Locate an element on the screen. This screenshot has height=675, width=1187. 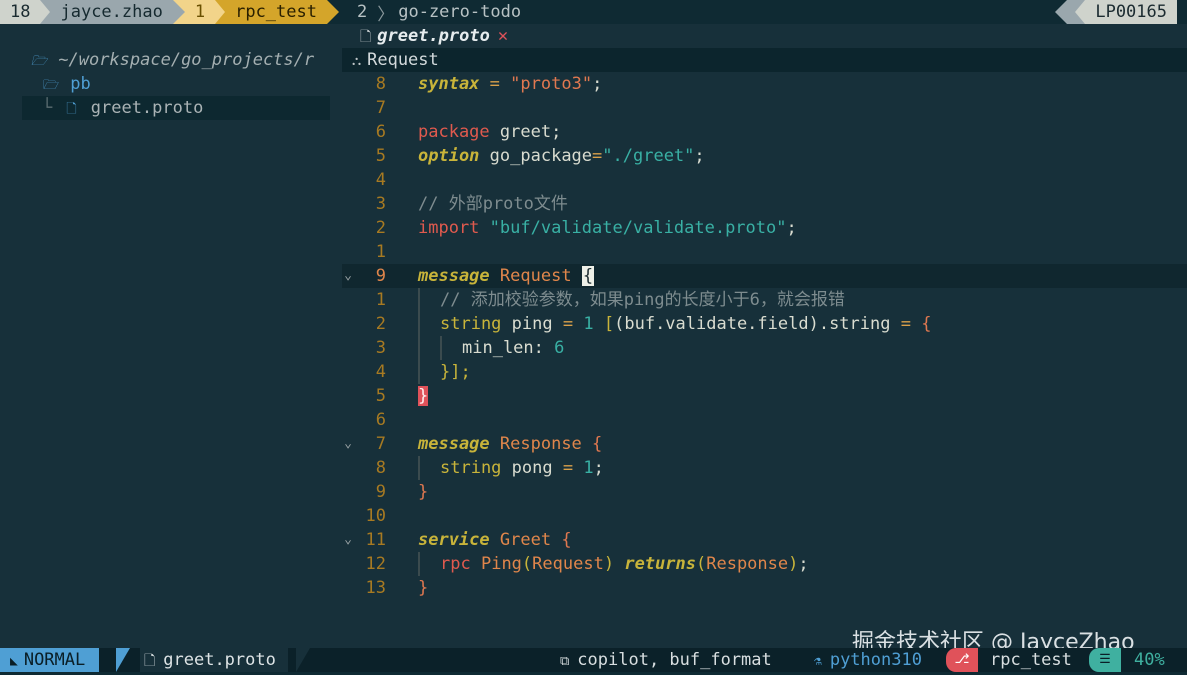
identifier: go_package is located at coordinates (541, 156).